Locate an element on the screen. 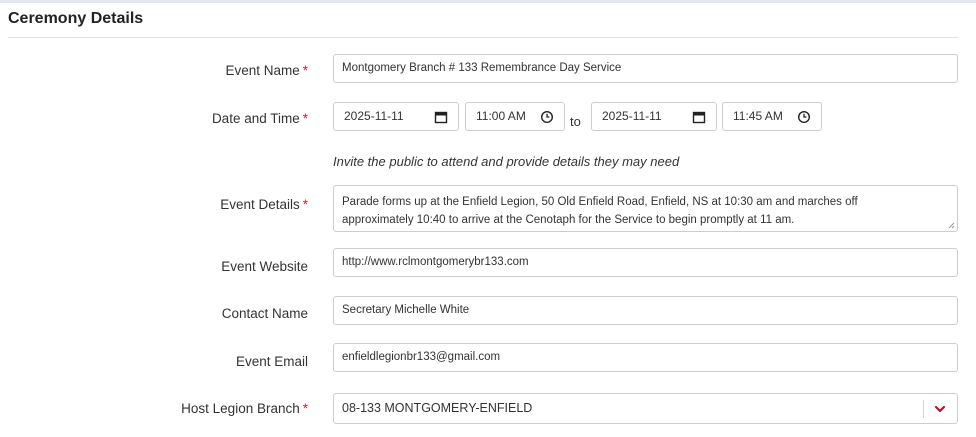  host-branch-label-text: Host Legion Branch is located at coordinates (240, 408).